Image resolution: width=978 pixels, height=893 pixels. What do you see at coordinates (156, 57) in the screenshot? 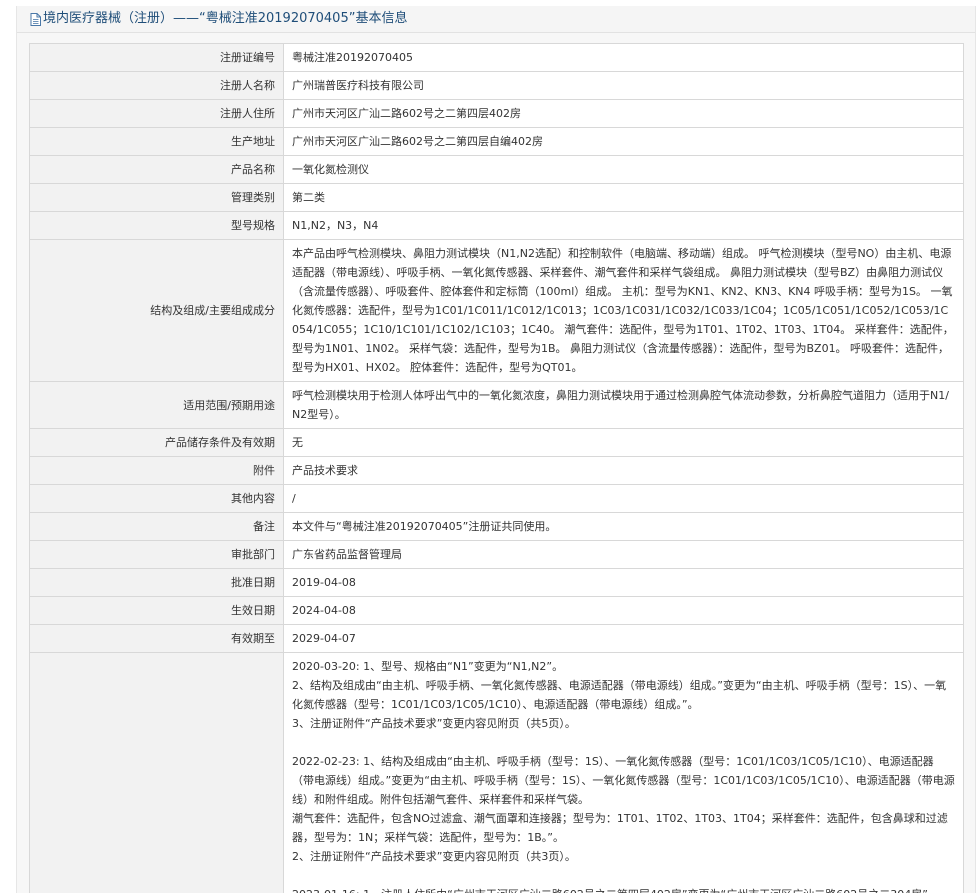
I see `row-label: 注册证编号` at bounding box center [156, 57].